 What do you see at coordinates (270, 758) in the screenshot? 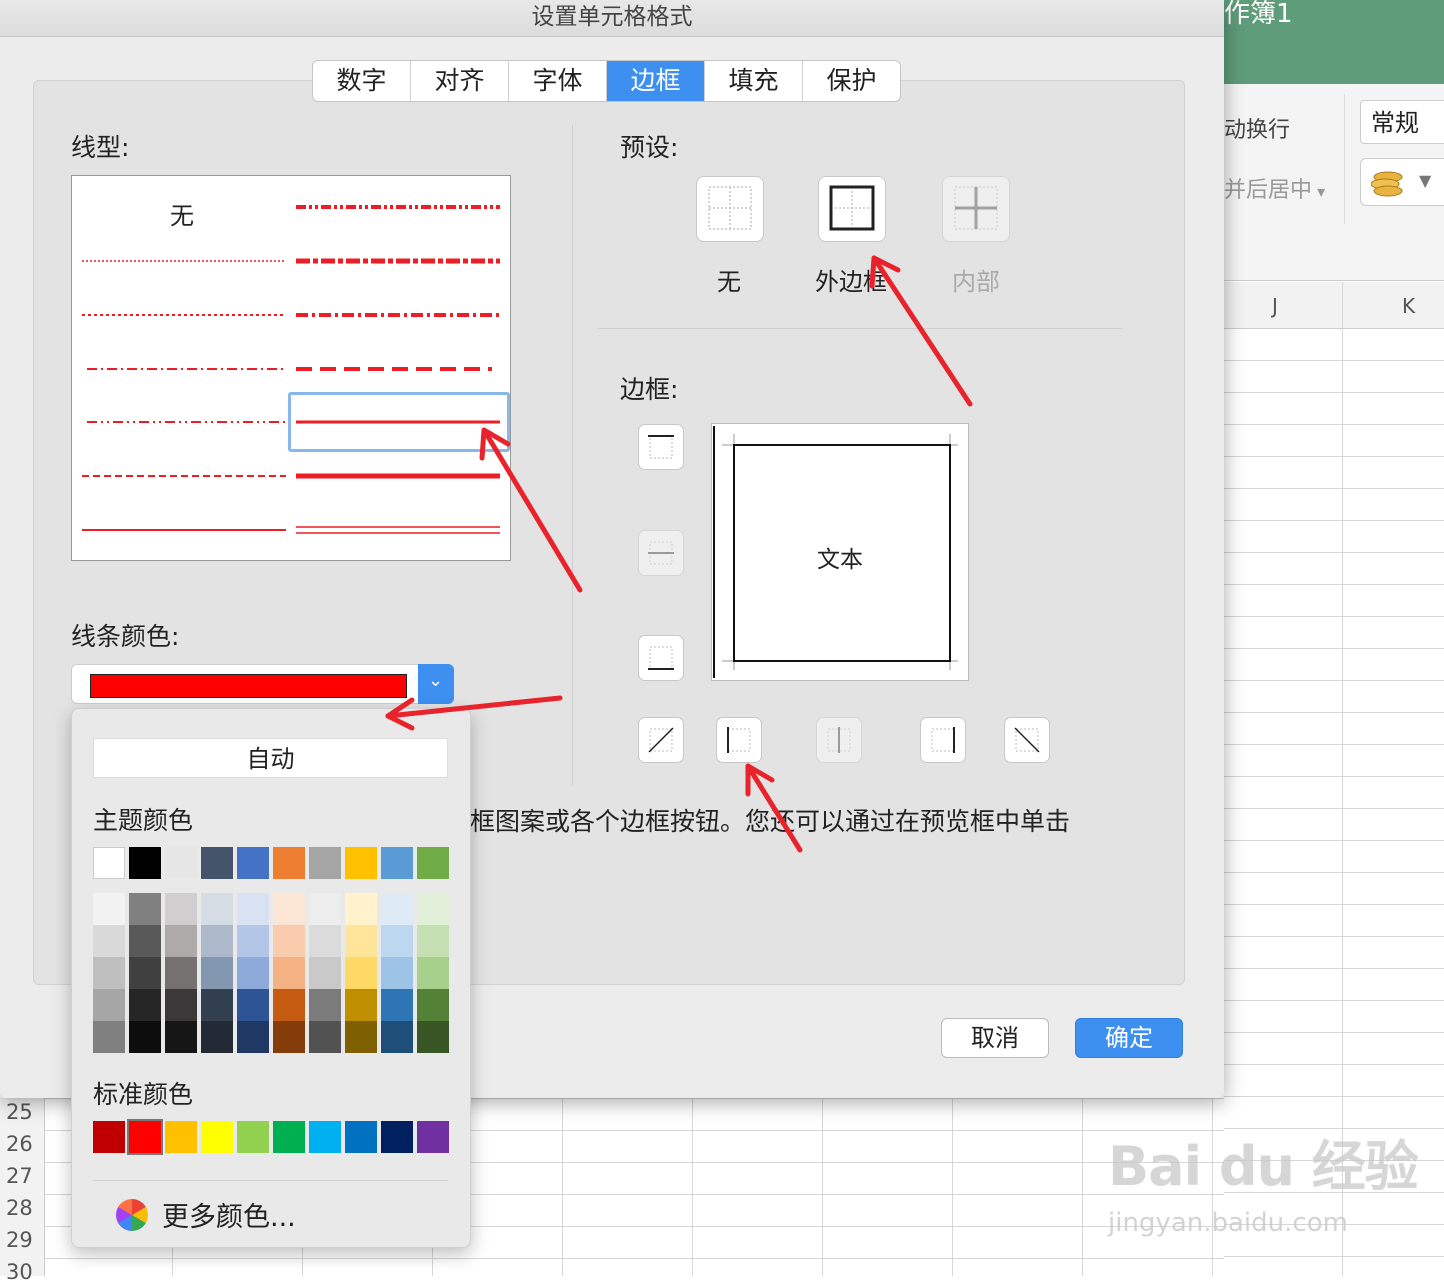
I see `auto-color-button: 自动` at bounding box center [270, 758].